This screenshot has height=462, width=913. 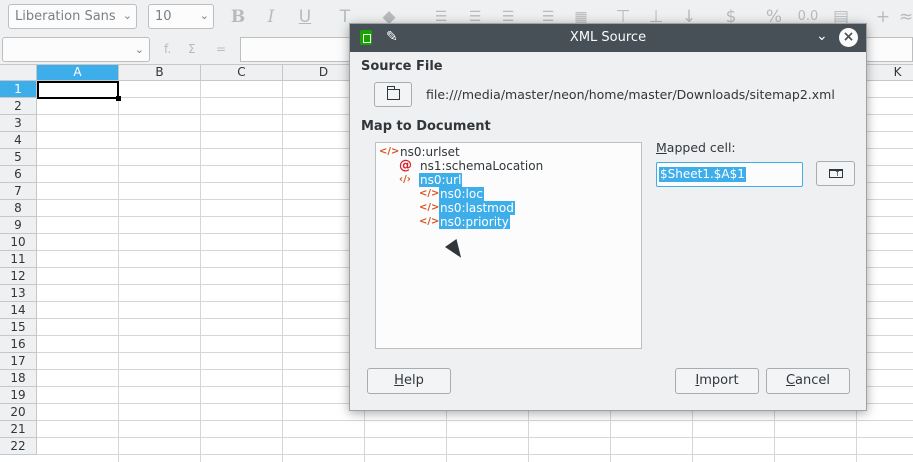 What do you see at coordinates (18, 208) in the screenshot?
I see `row-header: 8` at bounding box center [18, 208].